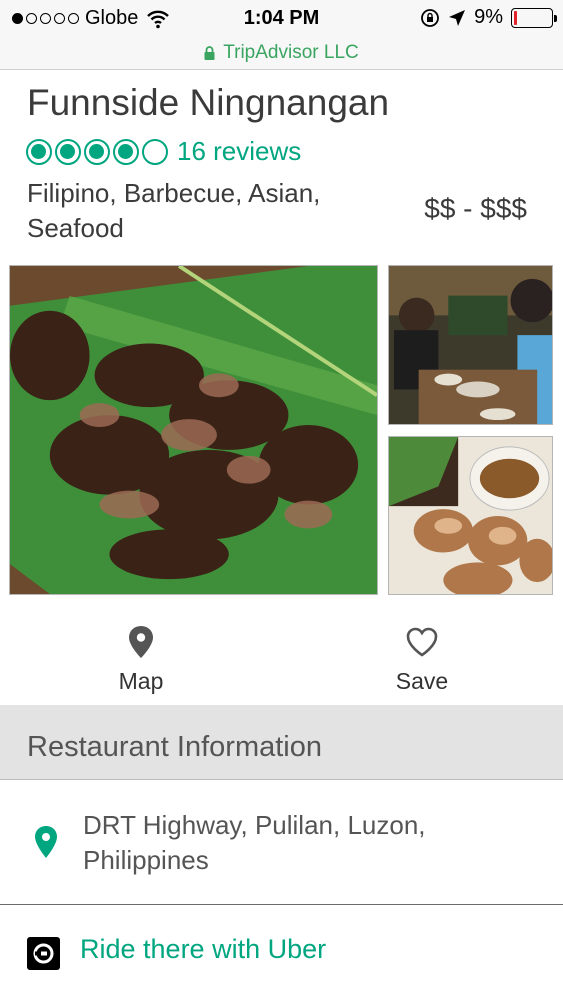 Image resolution: width=563 pixels, height=1000 pixels. Describe the element at coordinates (430, 17) in the screenshot. I see `rotation-lock-icon` at that location.